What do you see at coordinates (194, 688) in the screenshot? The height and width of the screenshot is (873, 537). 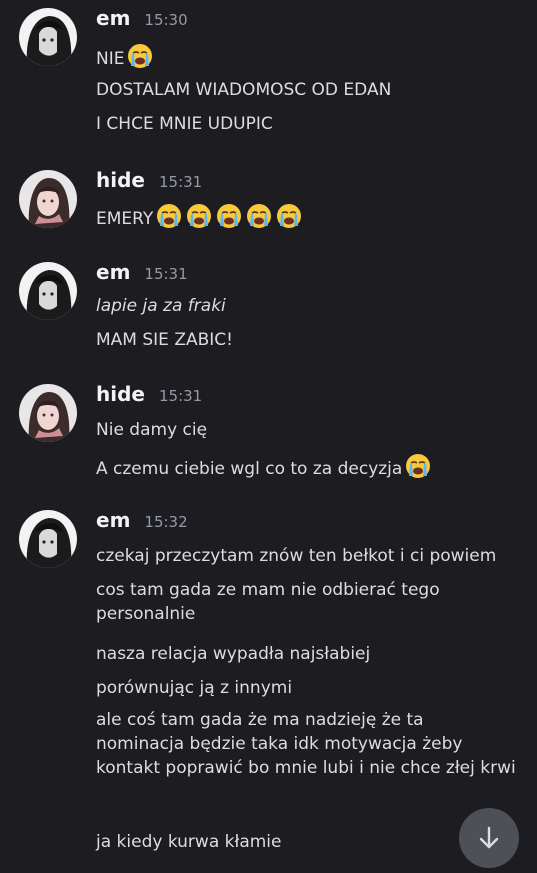 I see `message-line: porównując ją z innymi` at bounding box center [194, 688].